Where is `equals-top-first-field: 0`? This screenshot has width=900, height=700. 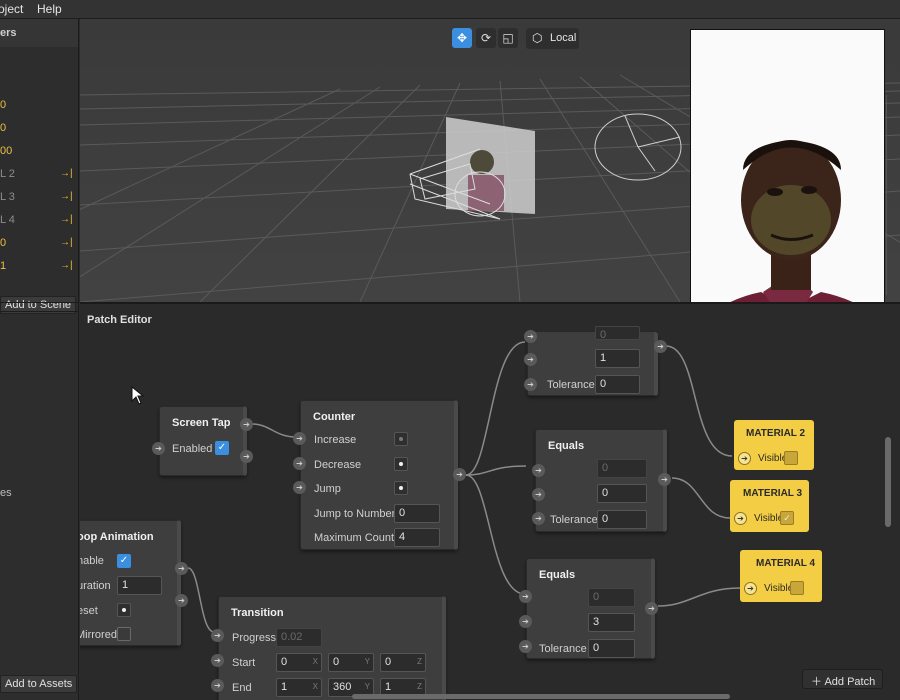 equals-top-first-field: 0 is located at coordinates (617, 333).